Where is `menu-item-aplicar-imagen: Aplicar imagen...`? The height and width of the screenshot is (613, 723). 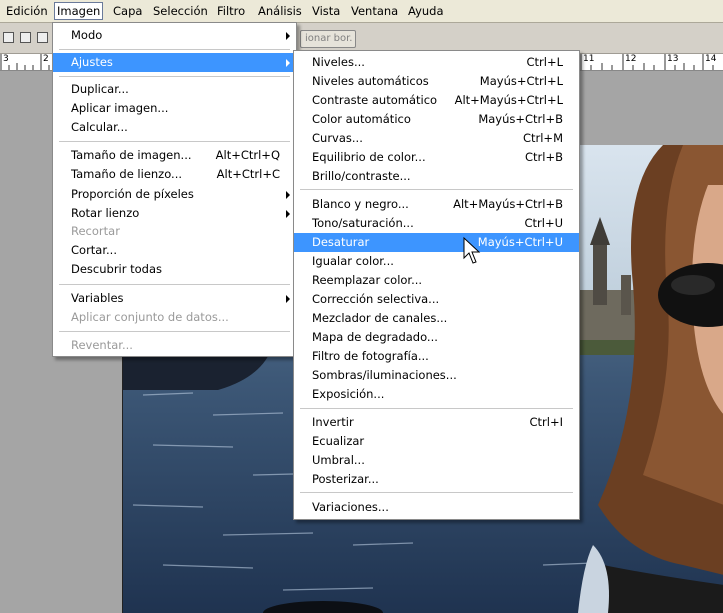
menu-item-aplicar-imagen: Aplicar imagen... is located at coordinates (174, 108).